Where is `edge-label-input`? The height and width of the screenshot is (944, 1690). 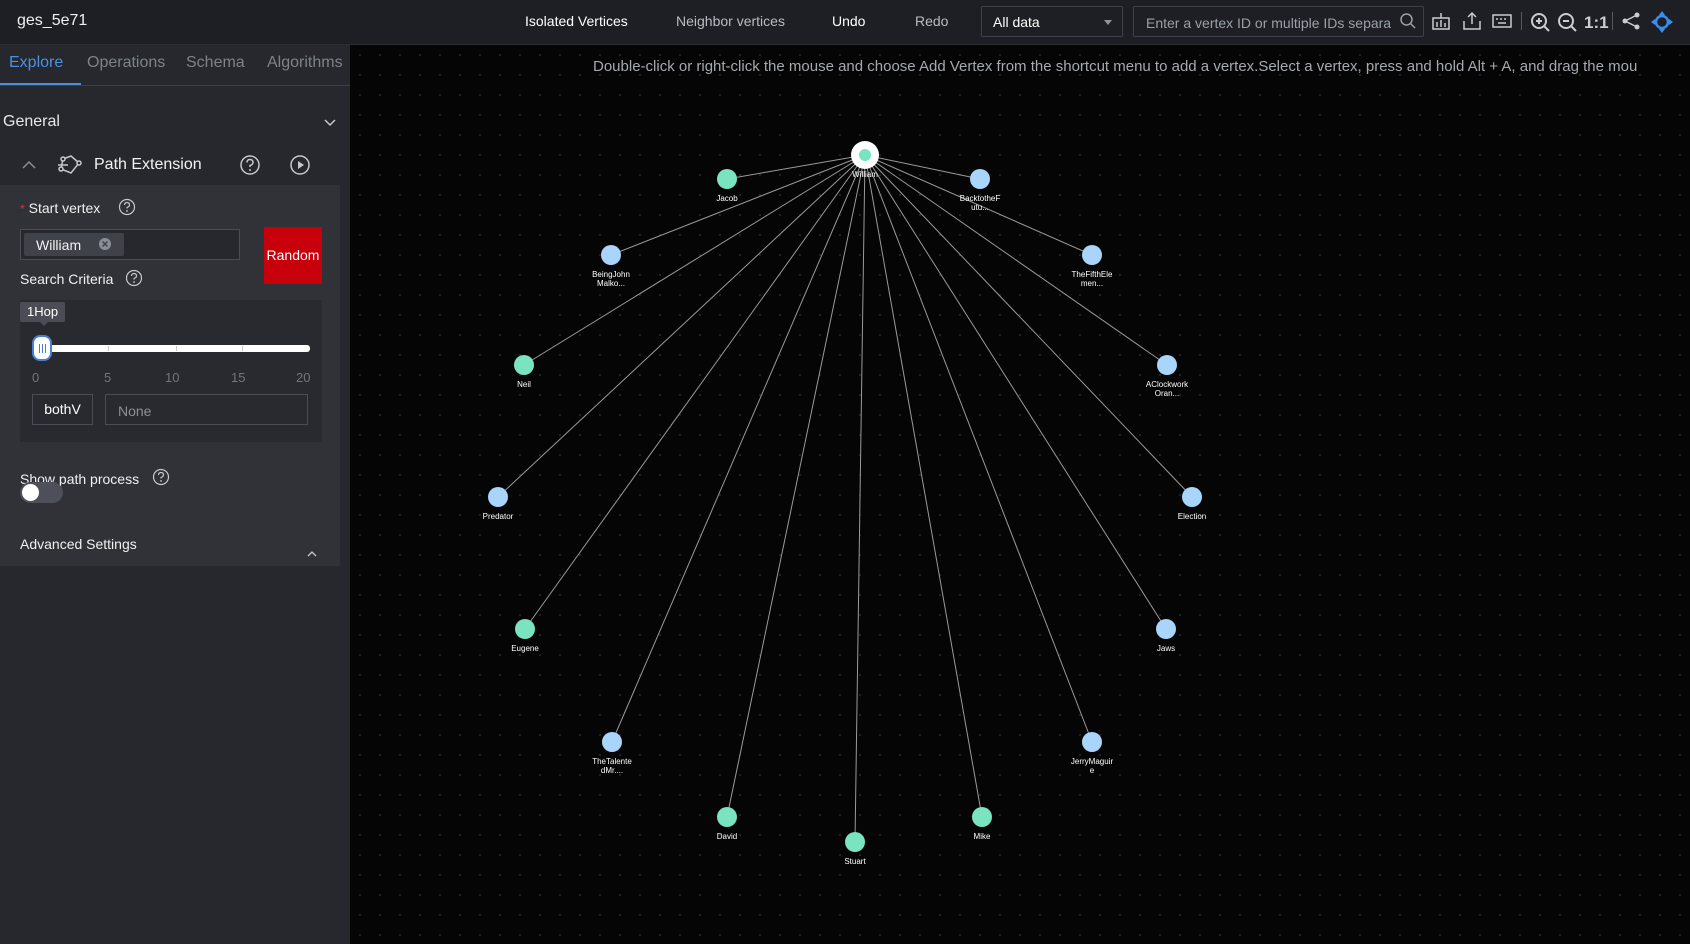
edge-label-input is located at coordinates (208, 410).